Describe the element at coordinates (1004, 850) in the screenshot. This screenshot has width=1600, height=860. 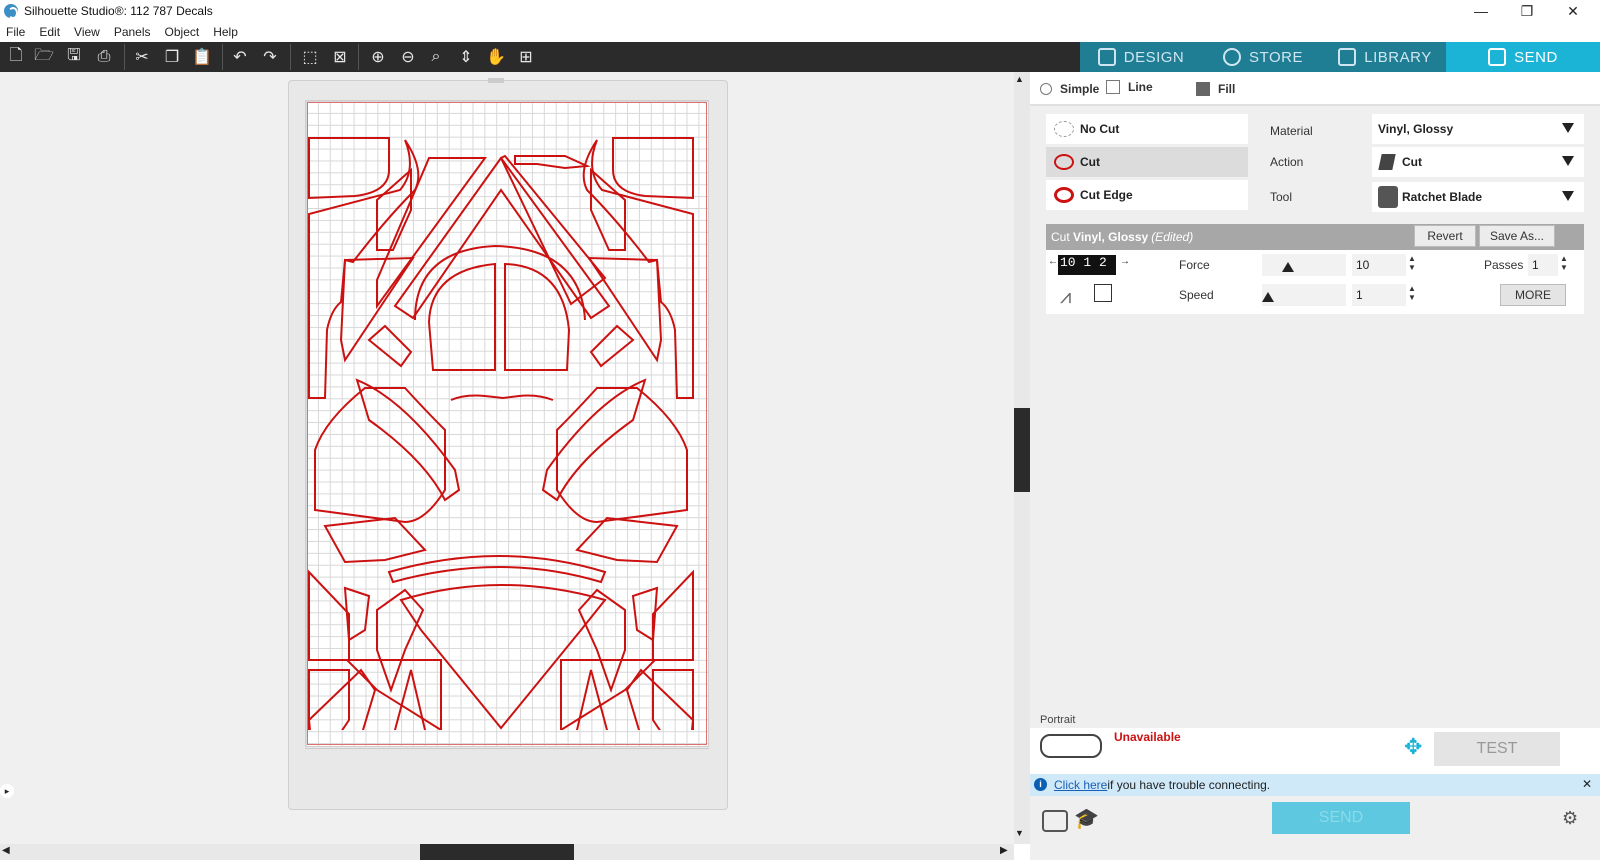
I see `scroll-right-icon: ▶` at that location.